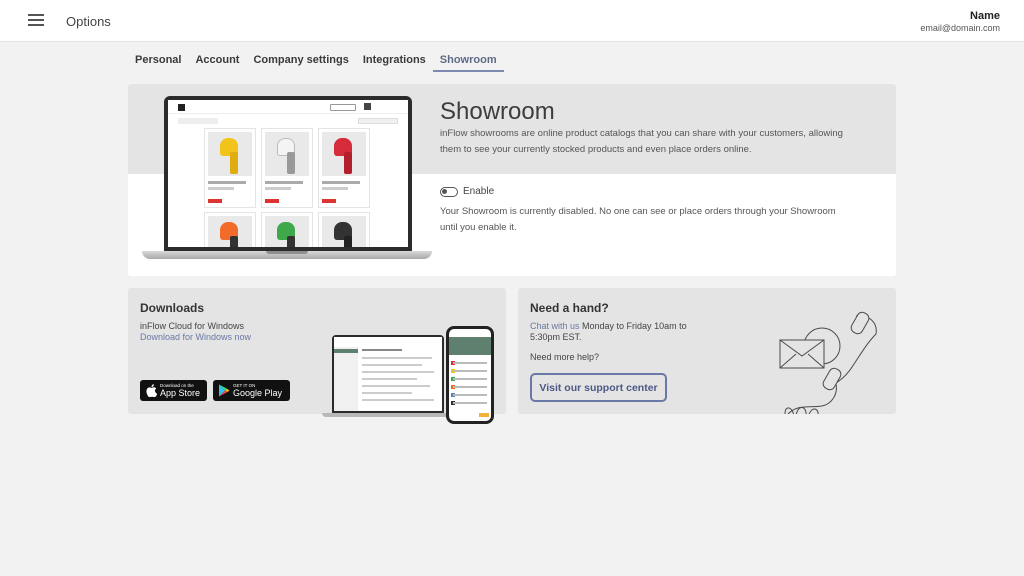 This screenshot has height=576, width=1024. What do you see at coordinates (192, 326) in the screenshot?
I see `downloads-subtitle: inFlow Cloud for Windows` at bounding box center [192, 326].